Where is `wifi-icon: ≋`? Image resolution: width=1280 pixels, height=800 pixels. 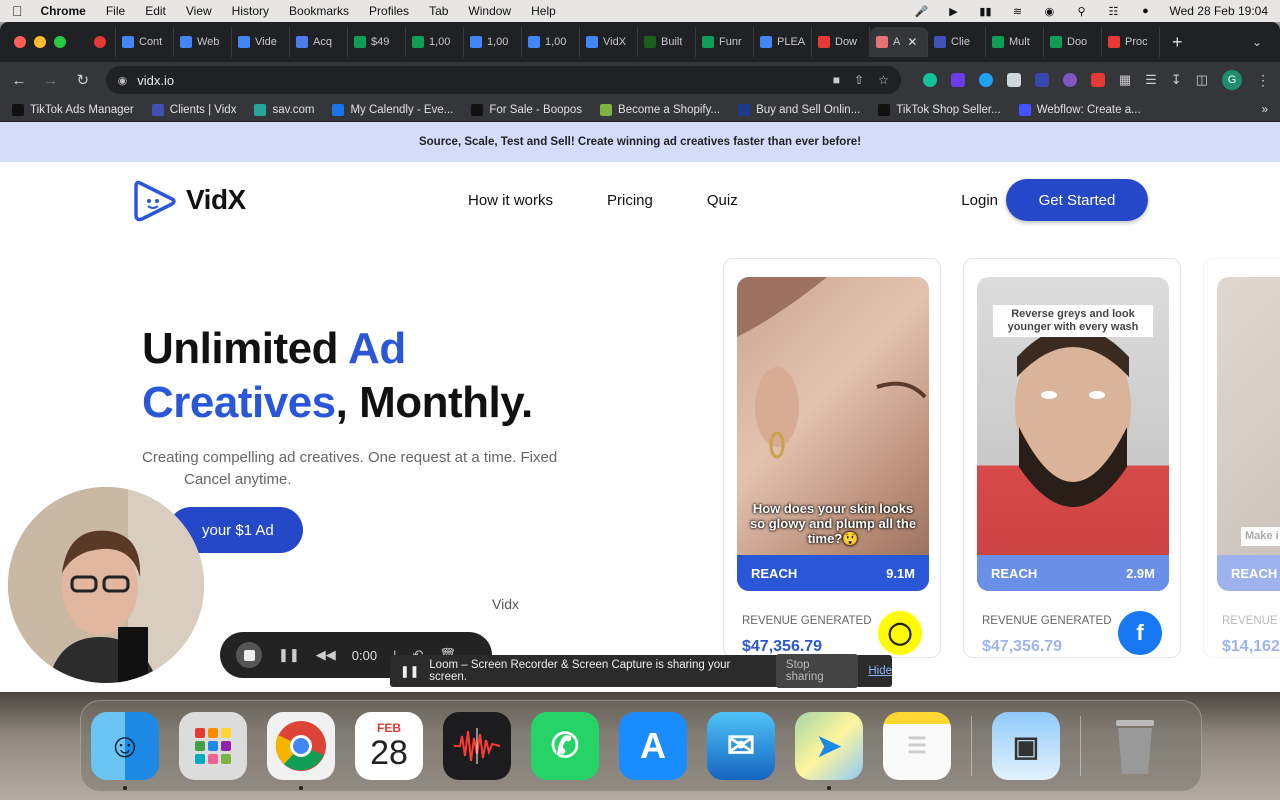 wifi-icon: ≋ is located at coordinates (1017, 11).